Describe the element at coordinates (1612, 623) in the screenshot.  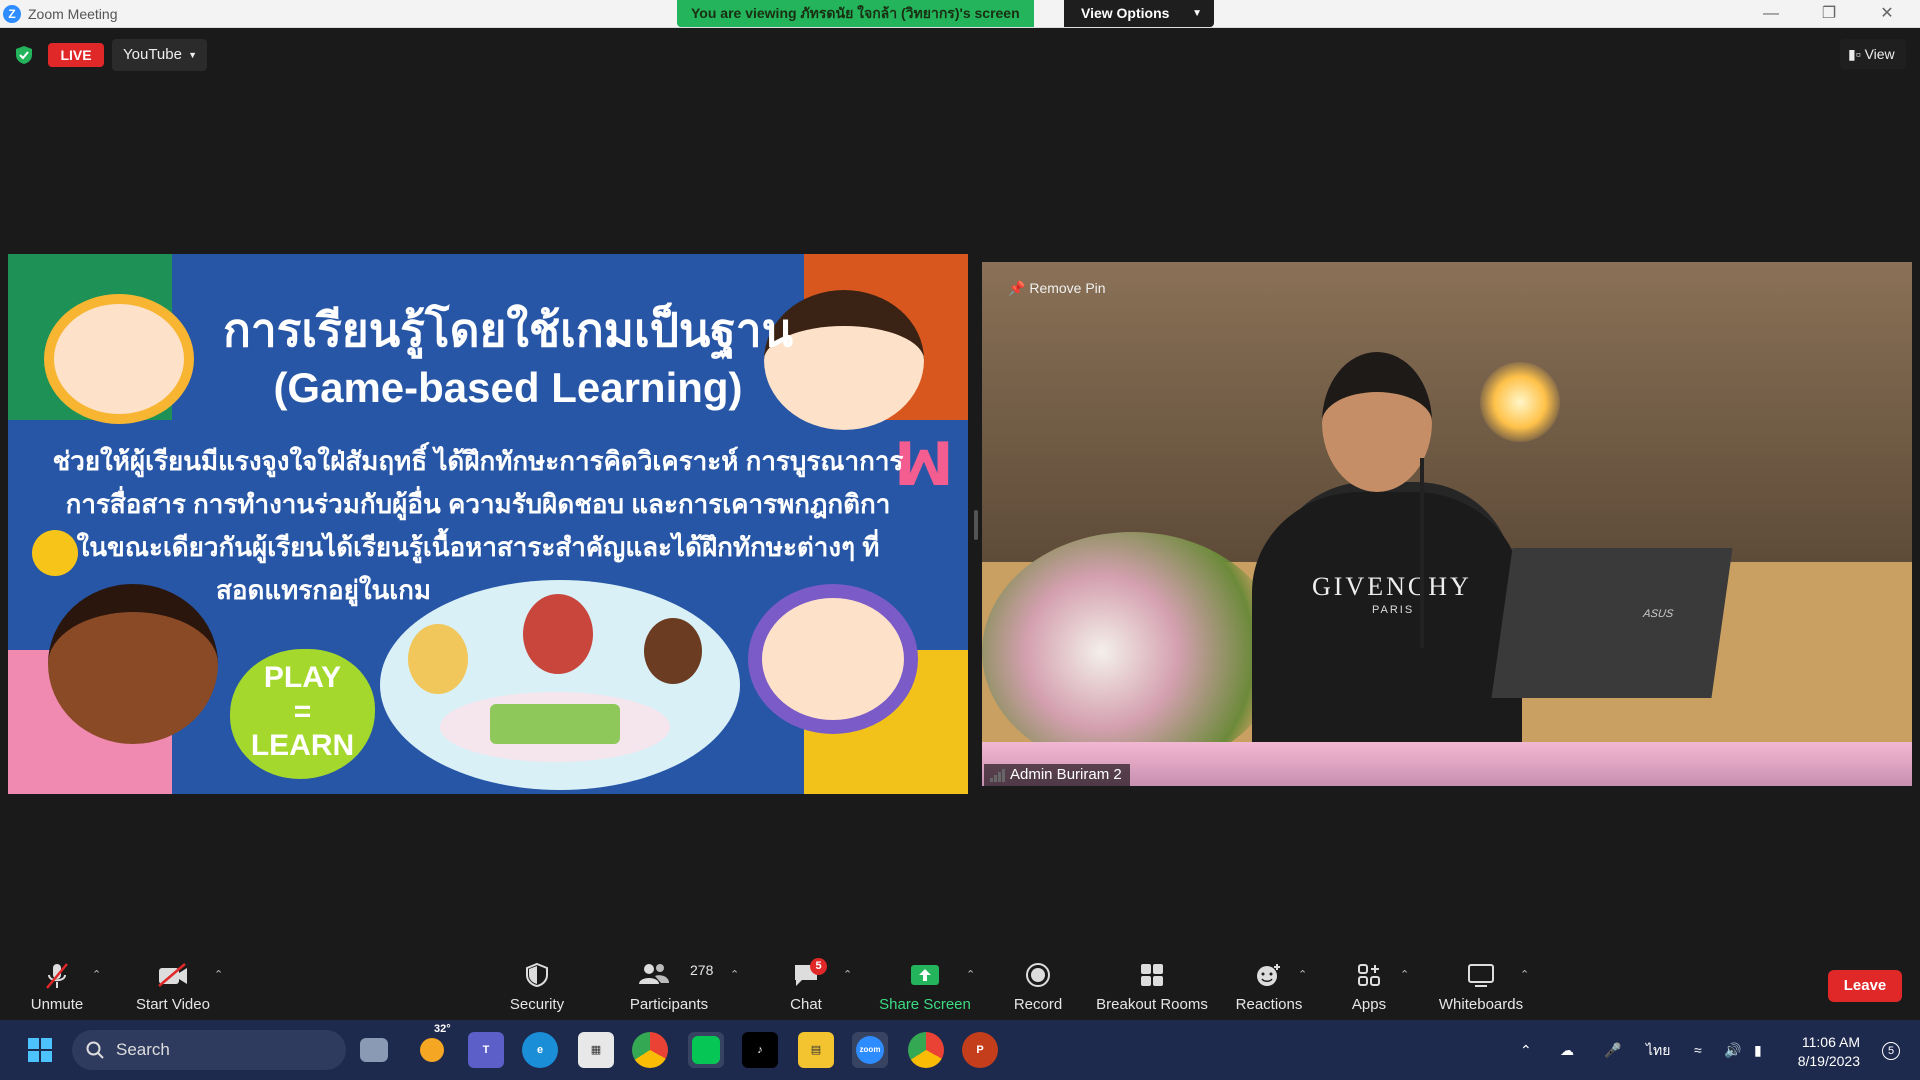
I see `laptop-icon: ASUS` at that location.